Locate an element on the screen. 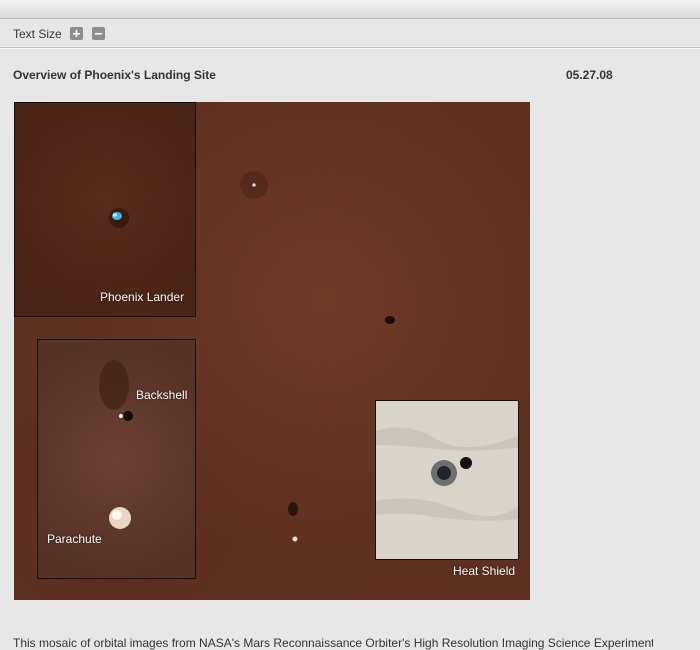 This screenshot has width=700, height=650. window-top-bar is located at coordinates (350, 9).